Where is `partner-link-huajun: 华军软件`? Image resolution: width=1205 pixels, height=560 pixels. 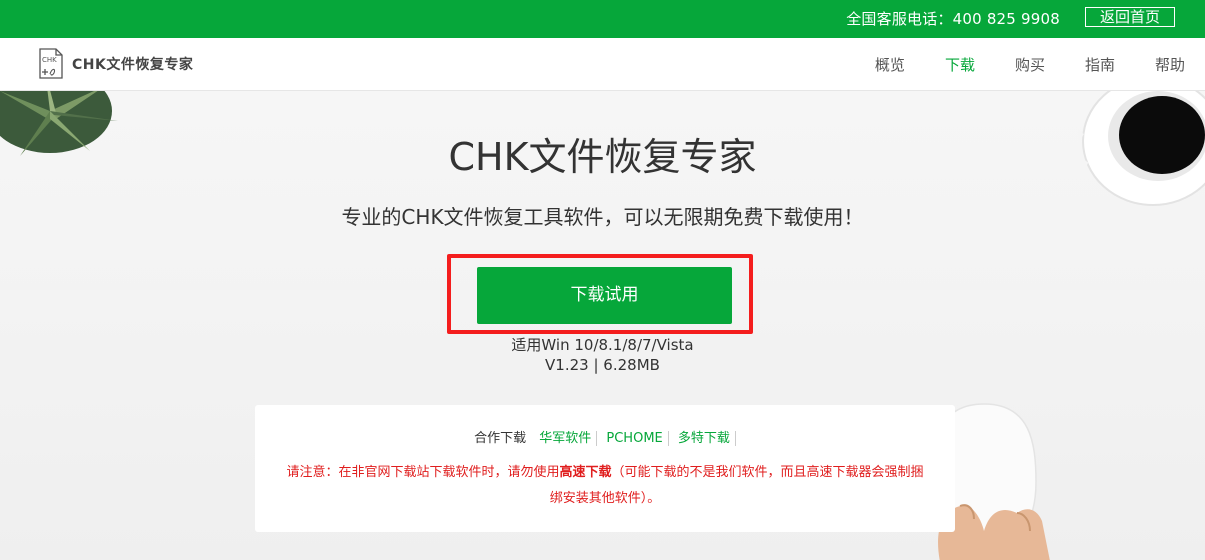 partner-link-huajun: 华军软件 is located at coordinates (566, 438).